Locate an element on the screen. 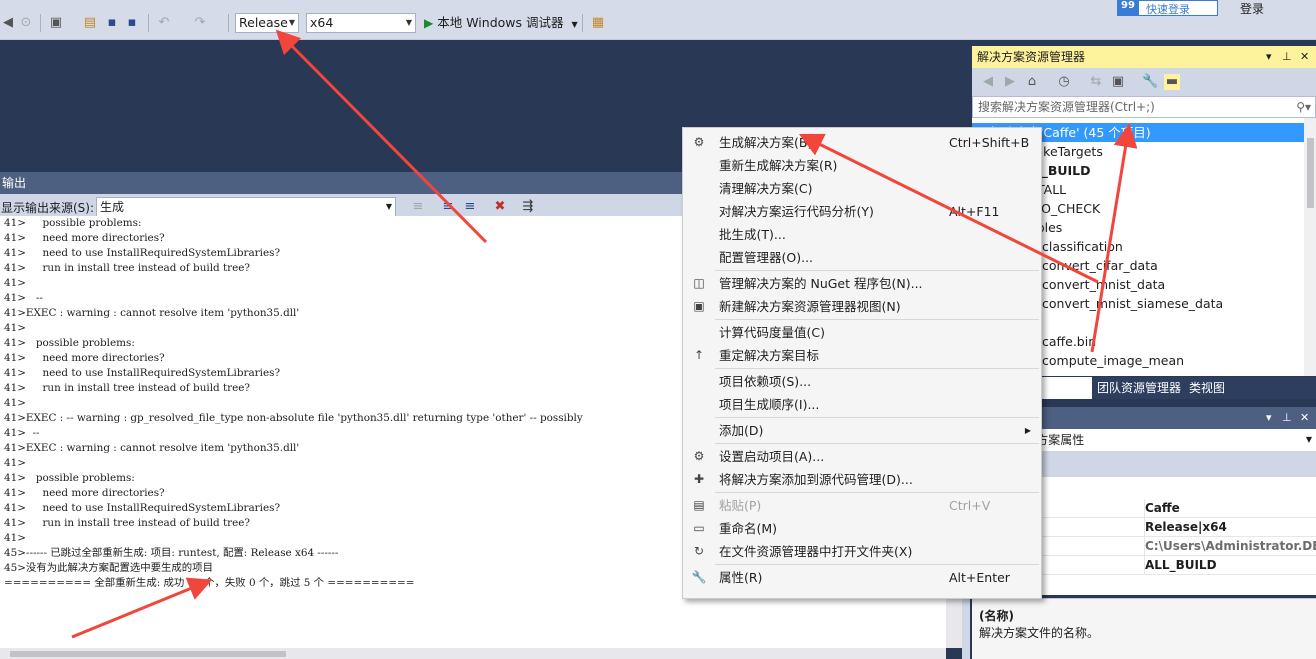  property-description-name: (名称) is located at coordinates (996, 616).